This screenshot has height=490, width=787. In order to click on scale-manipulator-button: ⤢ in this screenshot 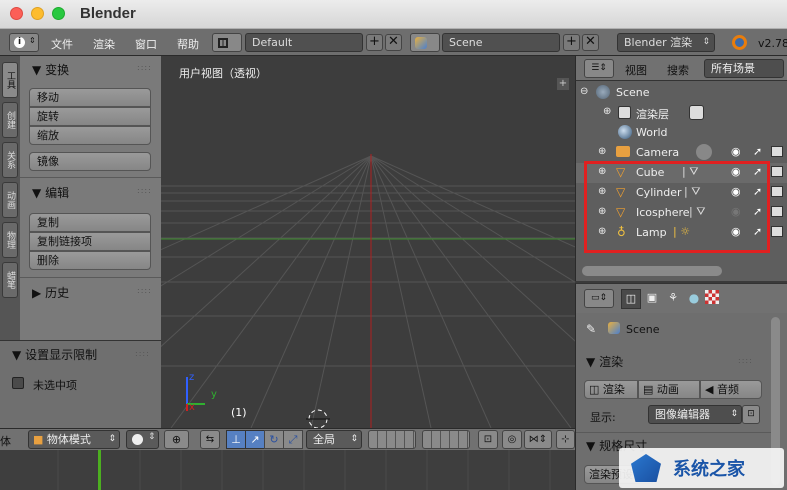, I will do `click(293, 439)`.